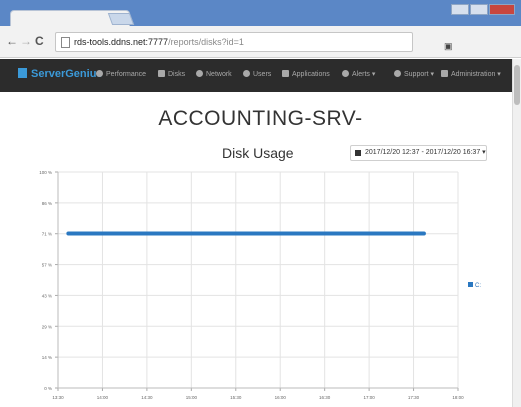  Describe the element at coordinates (419, 74) in the screenshot. I see `nav-label: Support ▾` at that location.